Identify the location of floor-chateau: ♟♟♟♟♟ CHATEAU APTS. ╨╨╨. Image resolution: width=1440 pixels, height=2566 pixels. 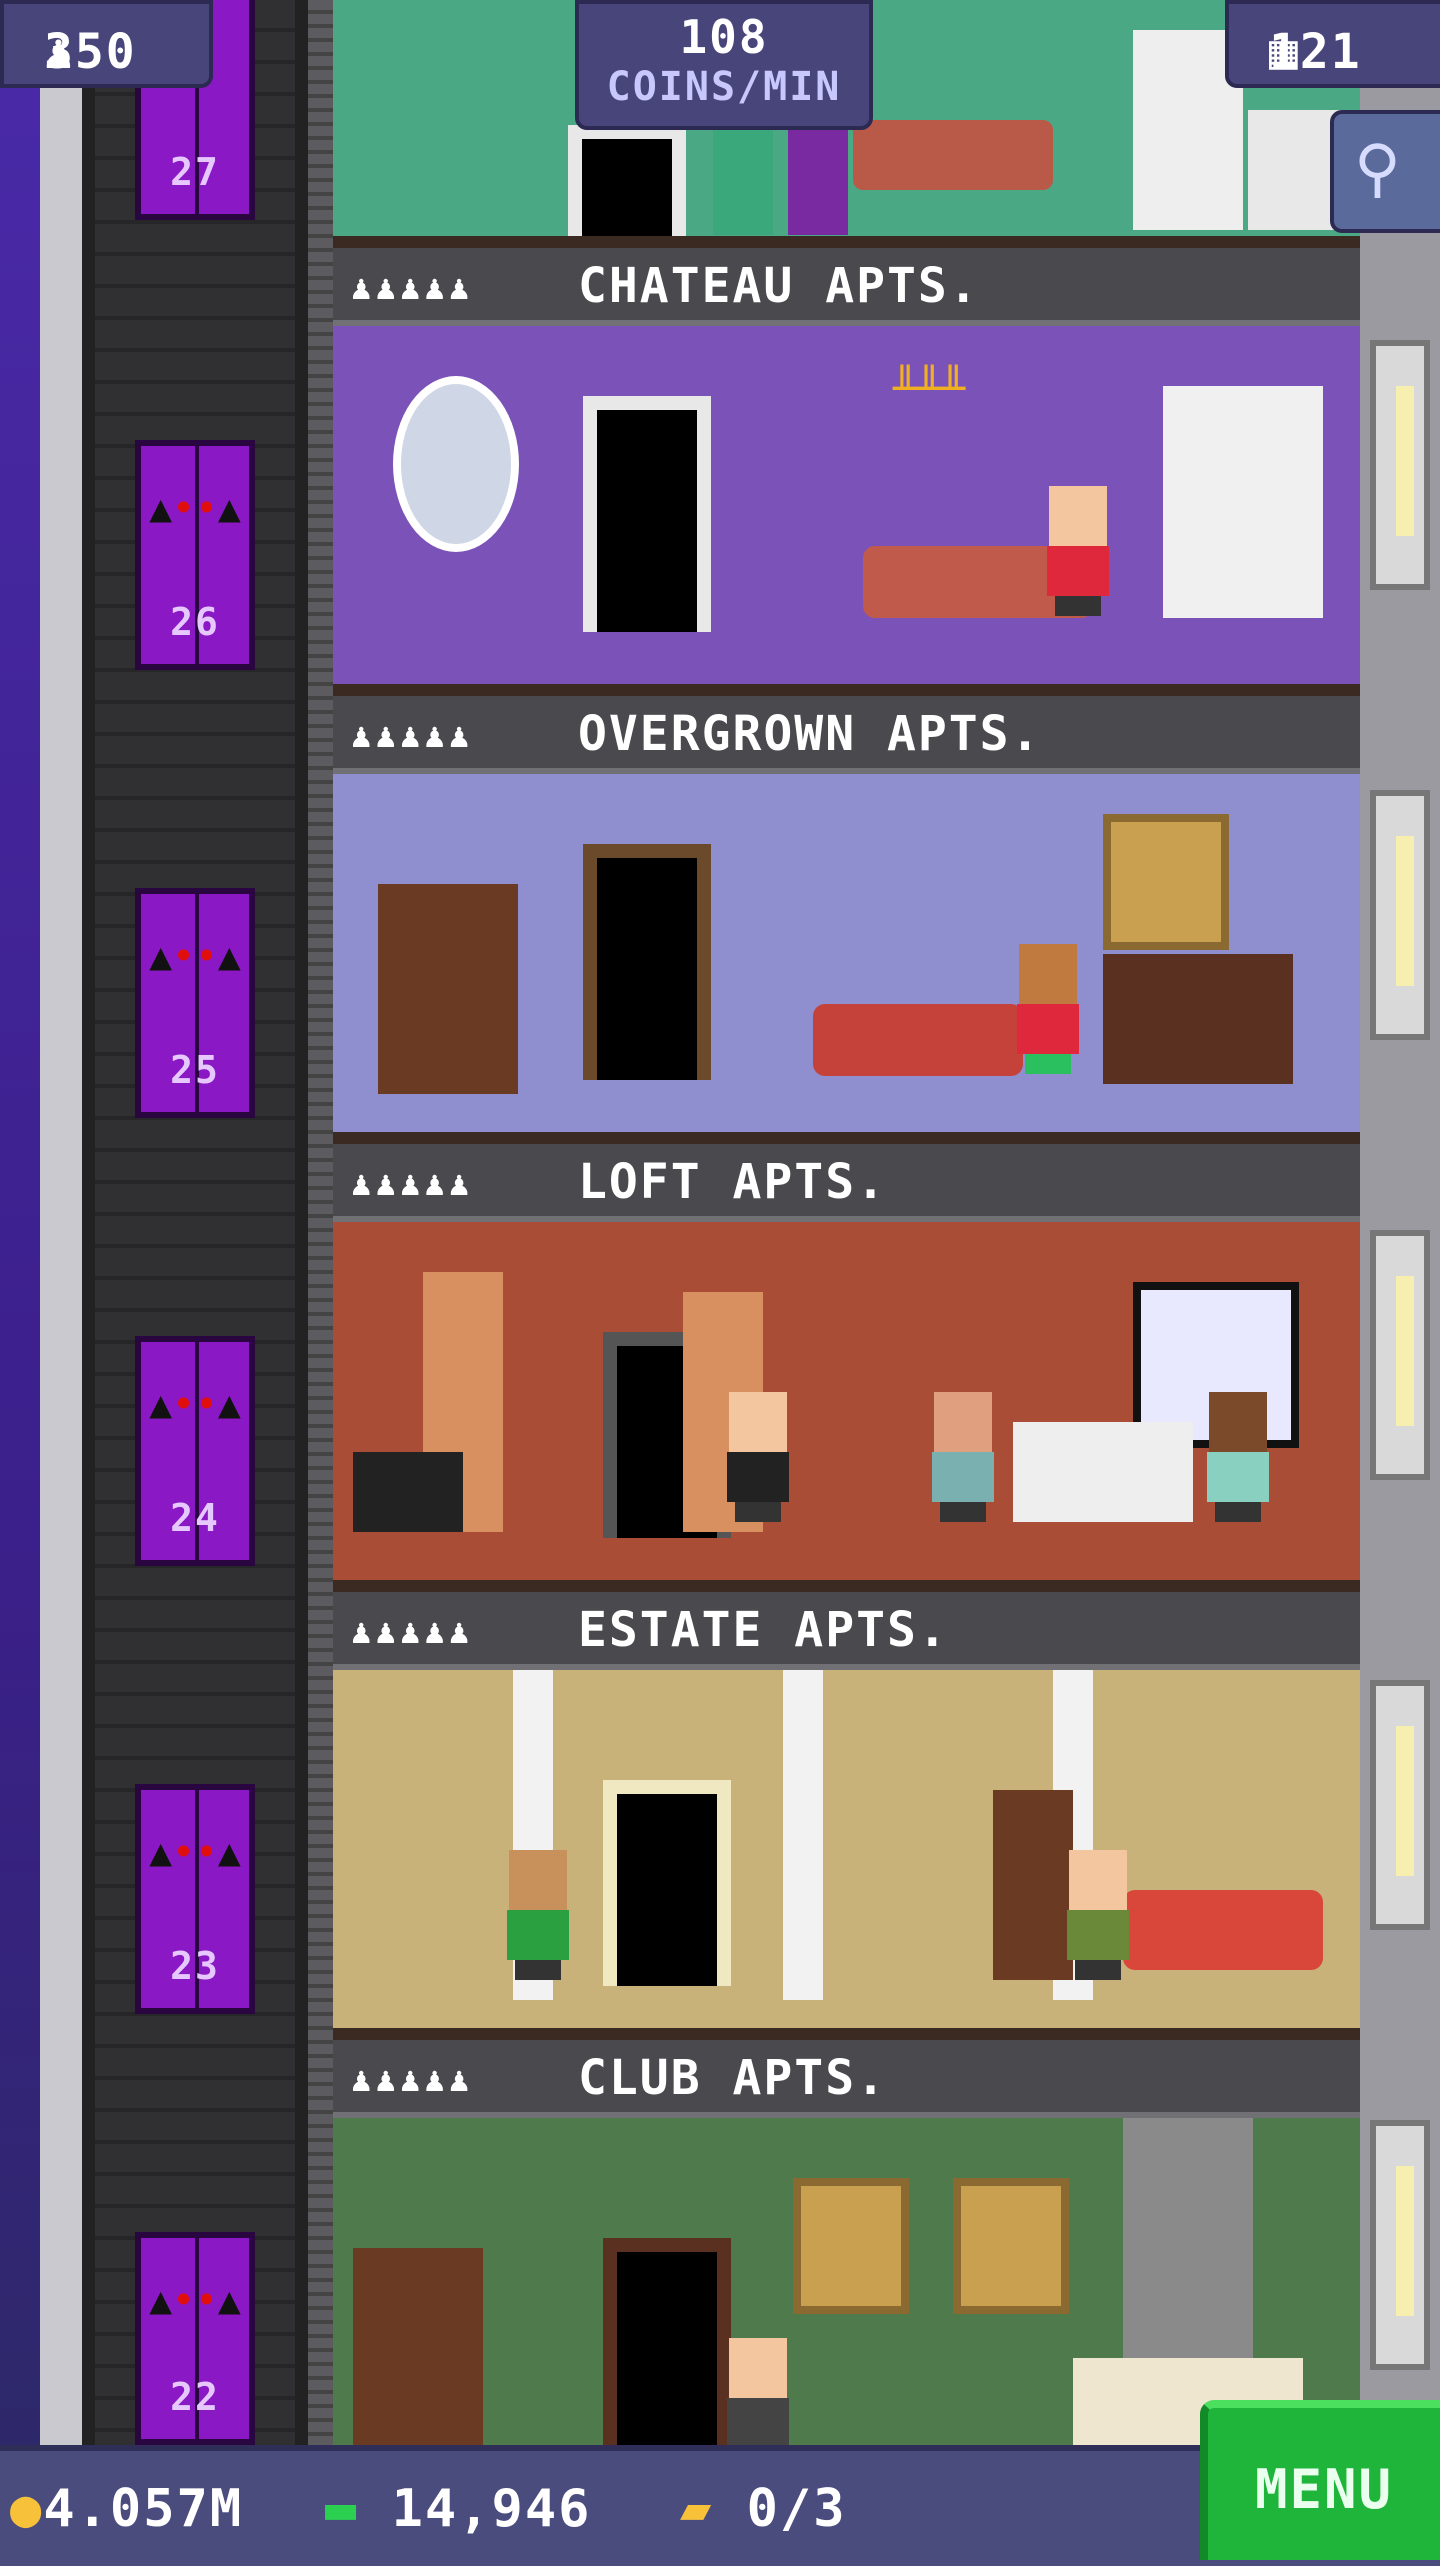
(846, 472).